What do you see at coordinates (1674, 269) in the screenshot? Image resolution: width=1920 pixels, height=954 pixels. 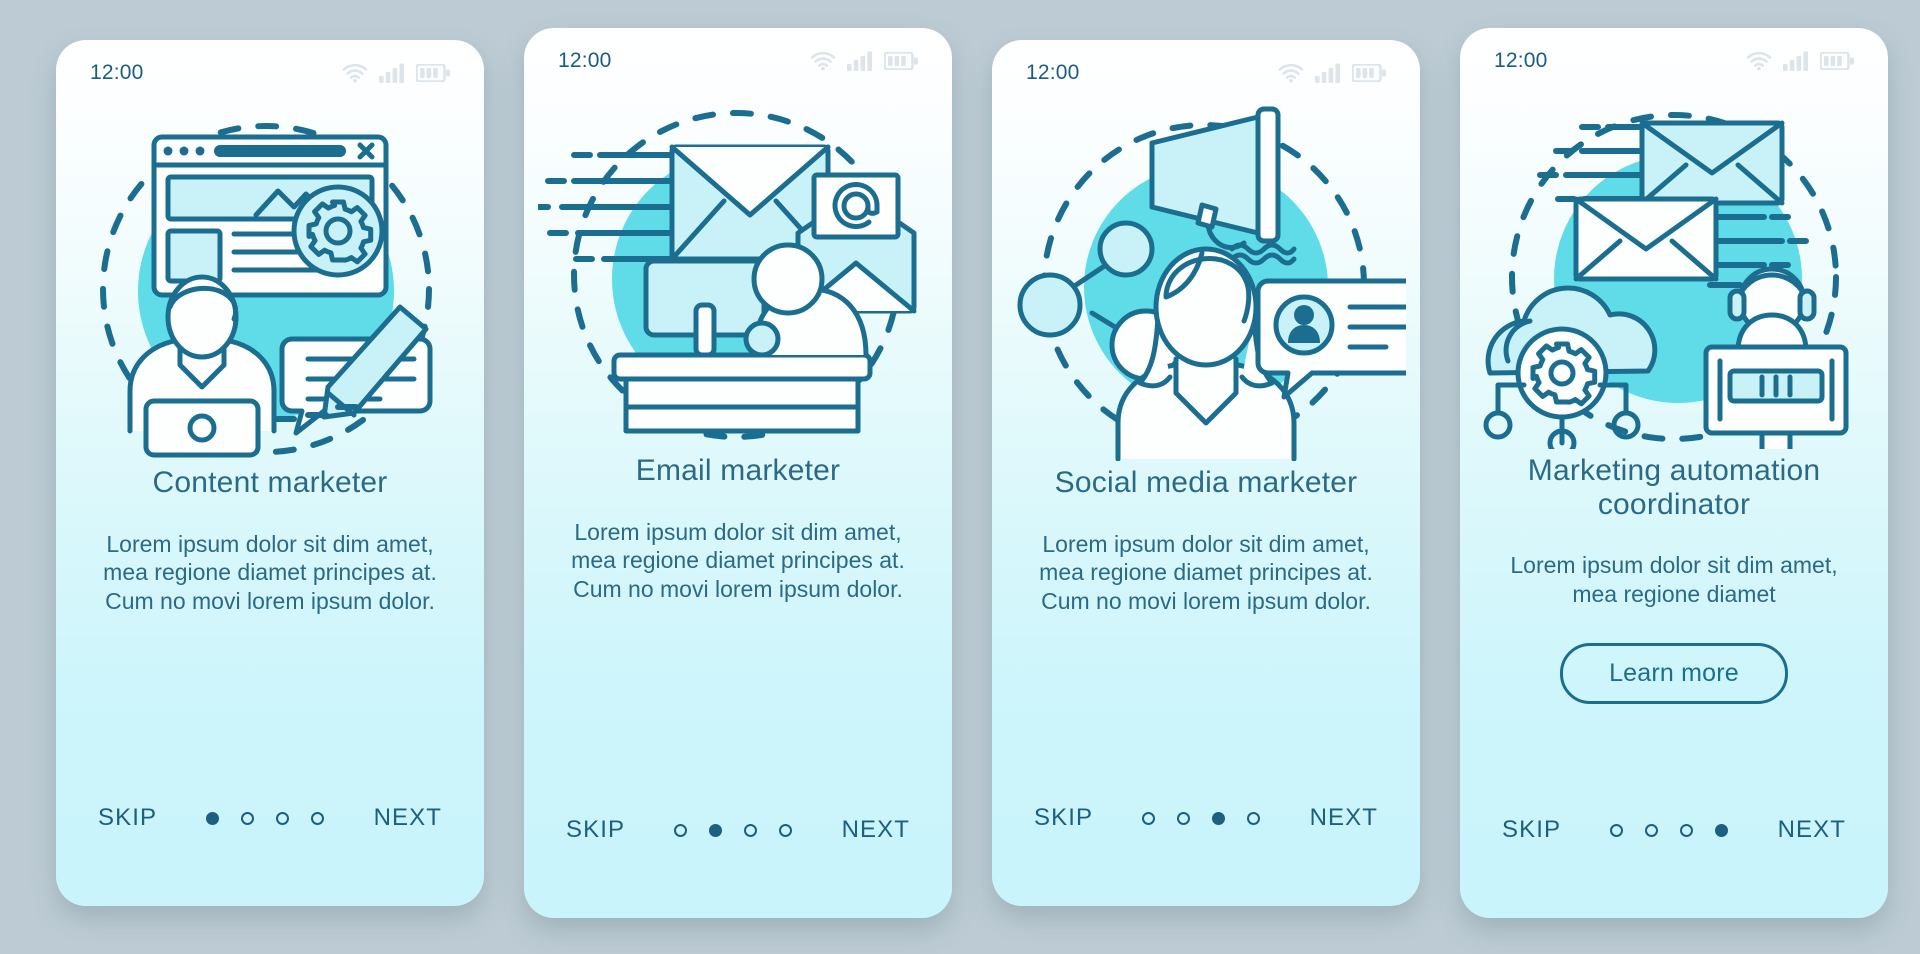 I see `illustration-marketing-automation` at bounding box center [1674, 269].